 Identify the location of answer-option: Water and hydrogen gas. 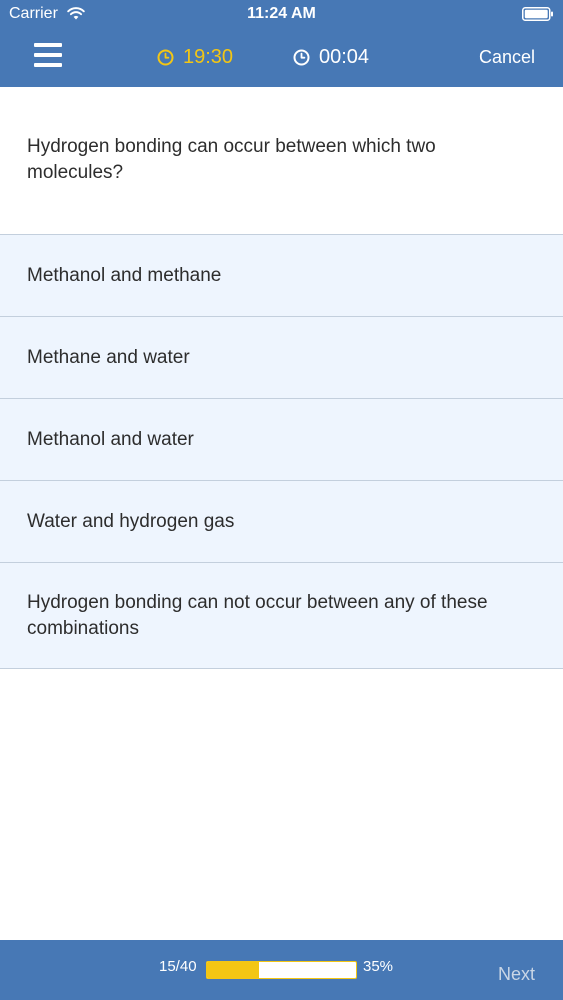
(281, 521).